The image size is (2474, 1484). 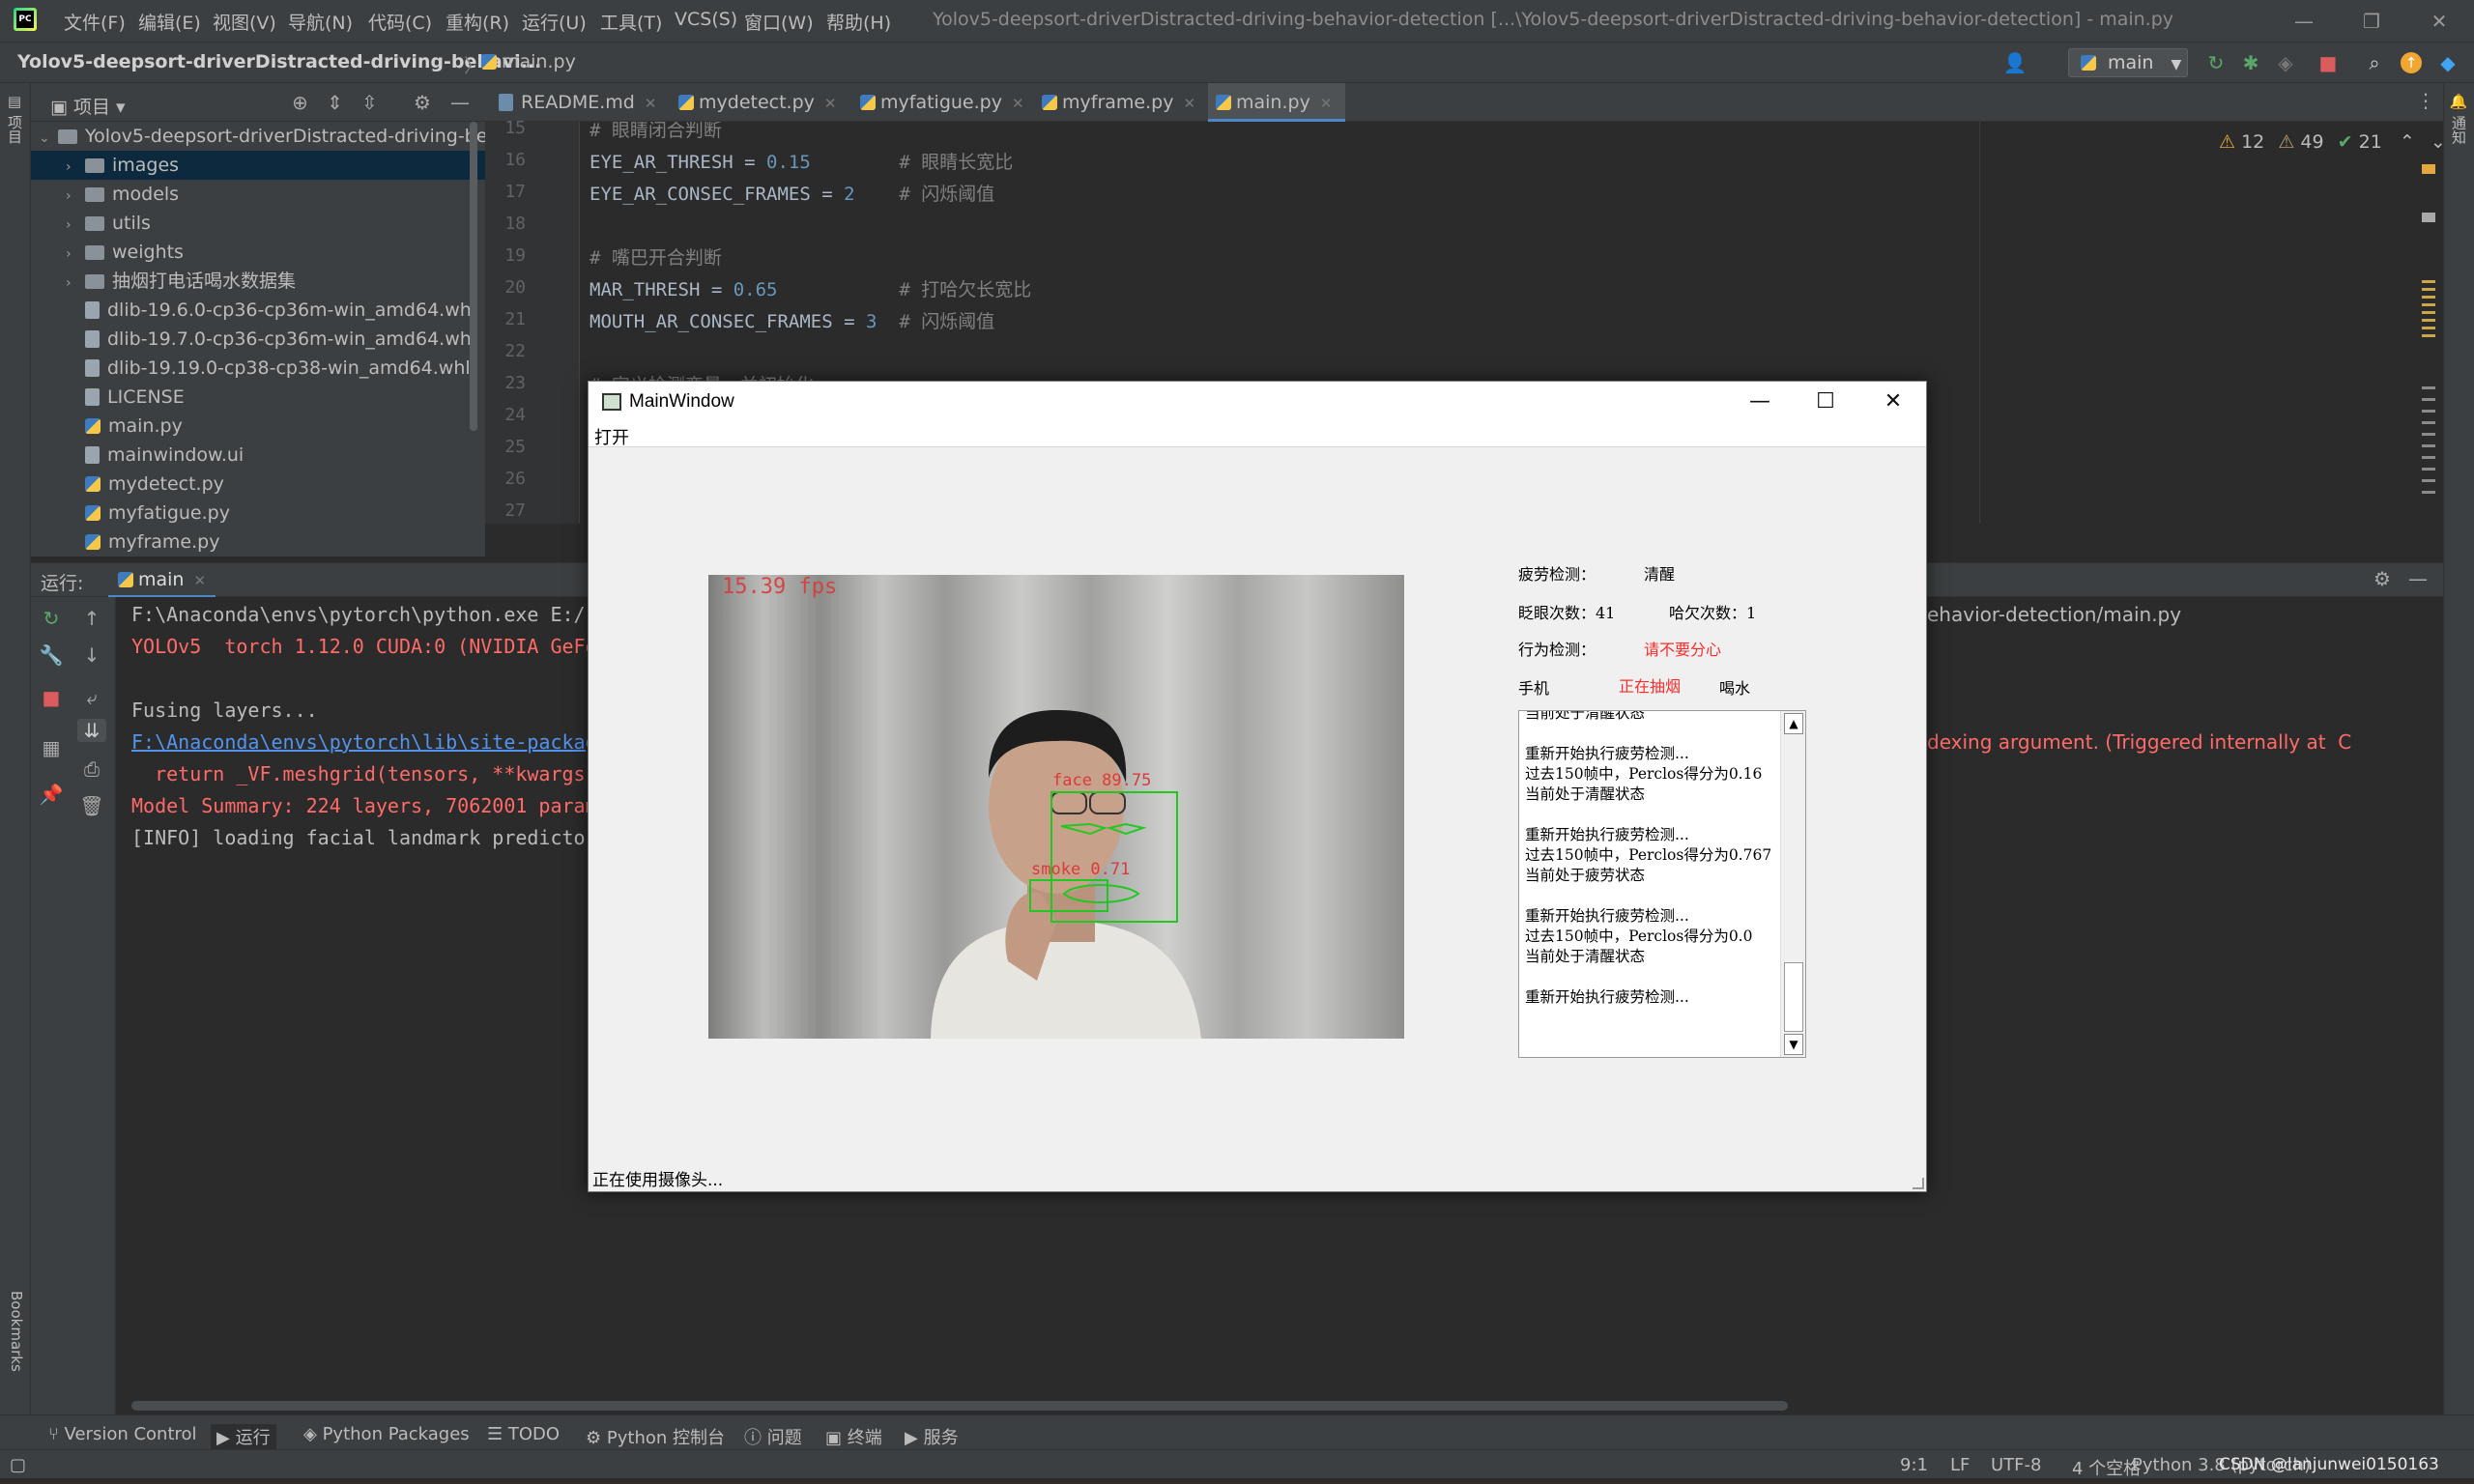 What do you see at coordinates (2439, 142) in the screenshot?
I see `chevron-down-icon: ⌄` at bounding box center [2439, 142].